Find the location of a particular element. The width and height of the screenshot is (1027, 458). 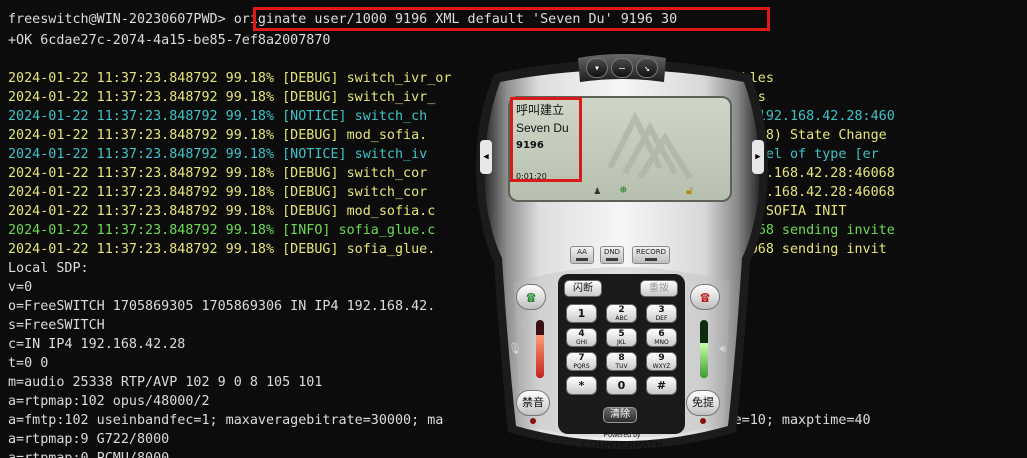

dropdown-menu-button: ▾ is located at coordinates (597, 68).